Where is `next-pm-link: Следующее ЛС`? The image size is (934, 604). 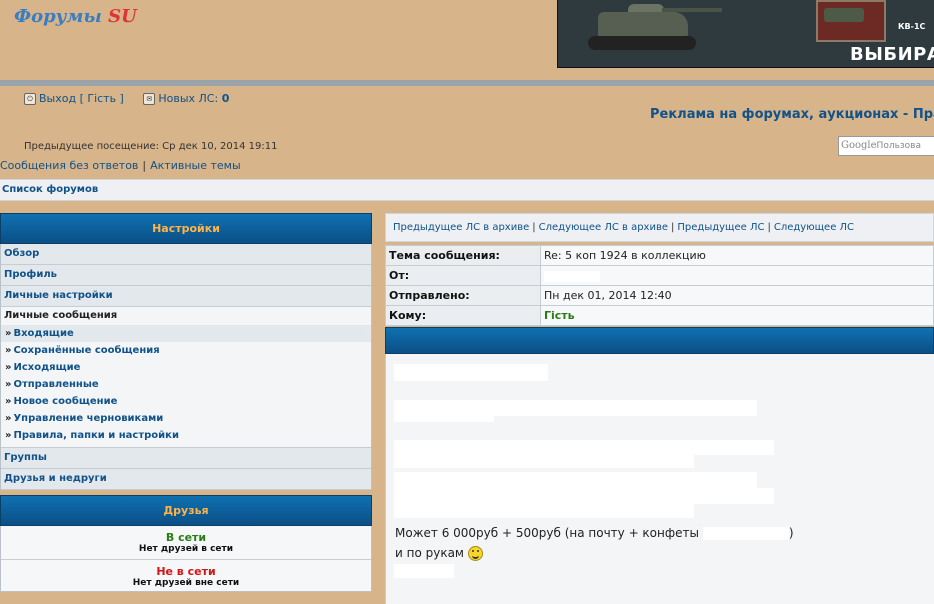
next-pm-link: Следующее ЛС is located at coordinates (814, 227).